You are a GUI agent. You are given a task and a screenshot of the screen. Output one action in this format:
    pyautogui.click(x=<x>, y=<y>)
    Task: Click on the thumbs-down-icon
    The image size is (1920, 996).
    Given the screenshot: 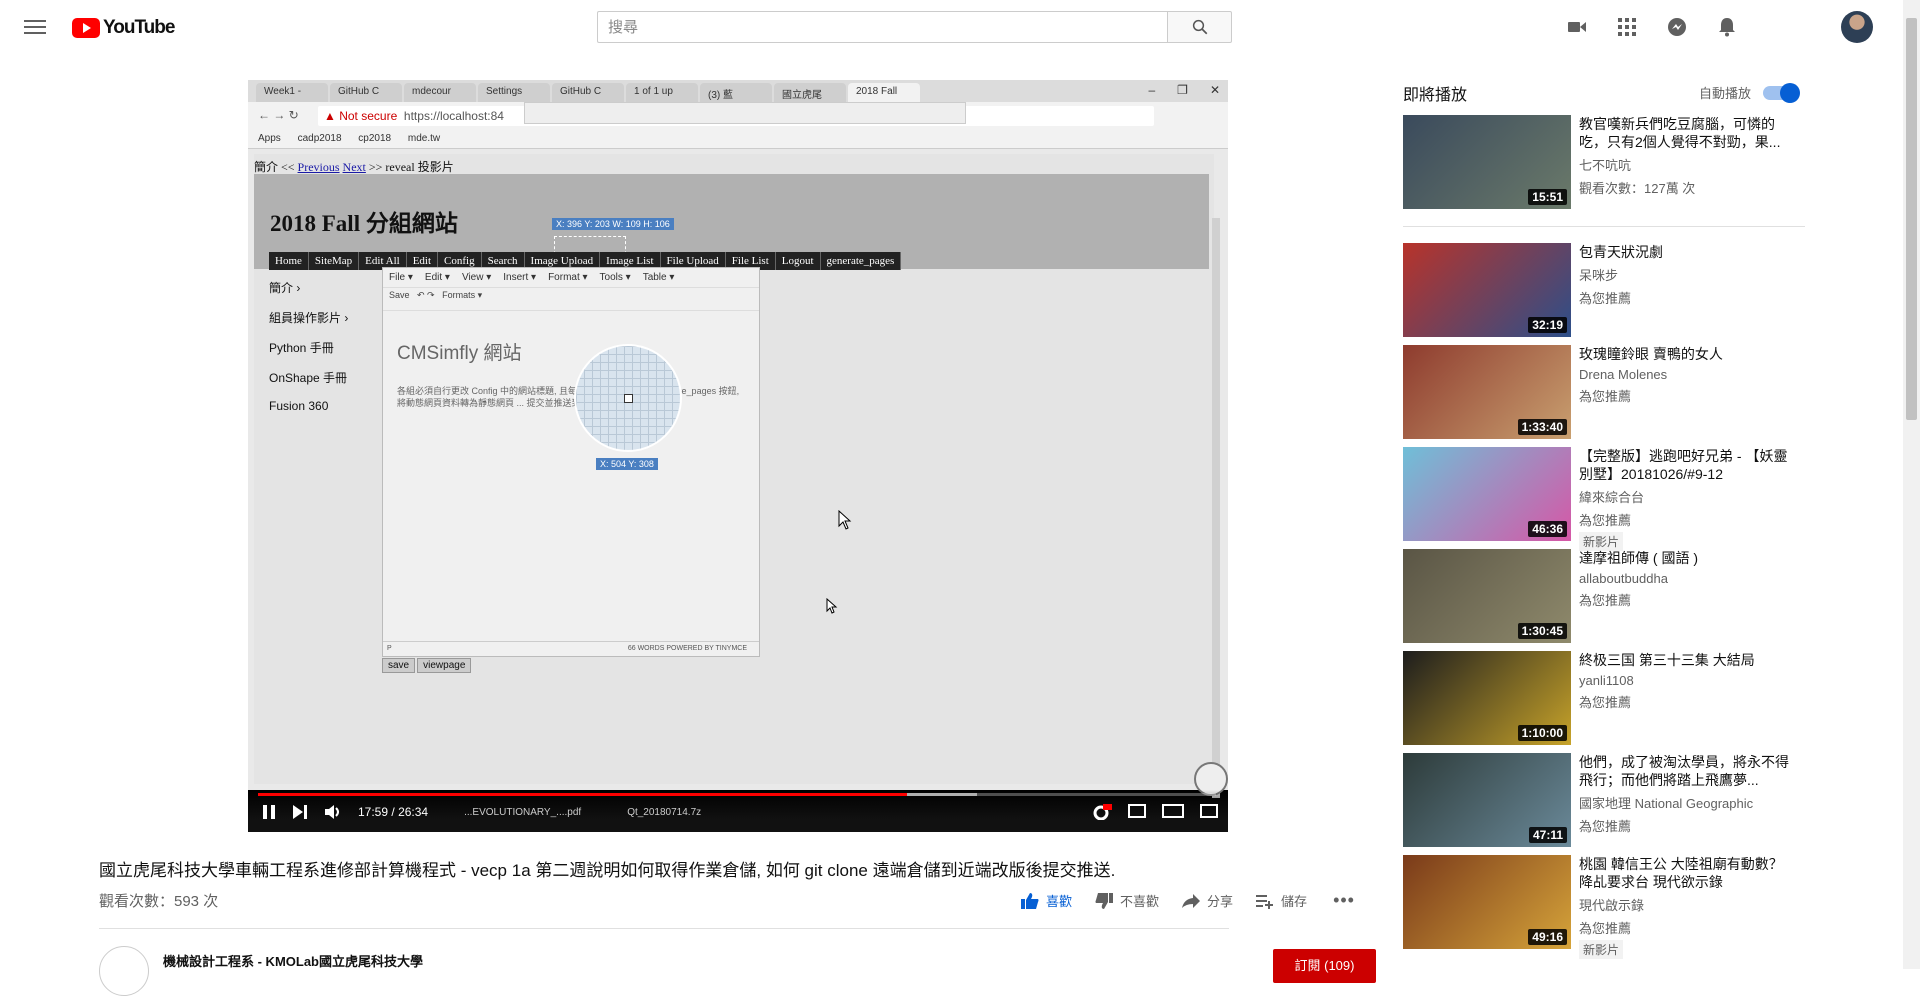 What is the action you would take?
    pyautogui.click(x=1104, y=900)
    